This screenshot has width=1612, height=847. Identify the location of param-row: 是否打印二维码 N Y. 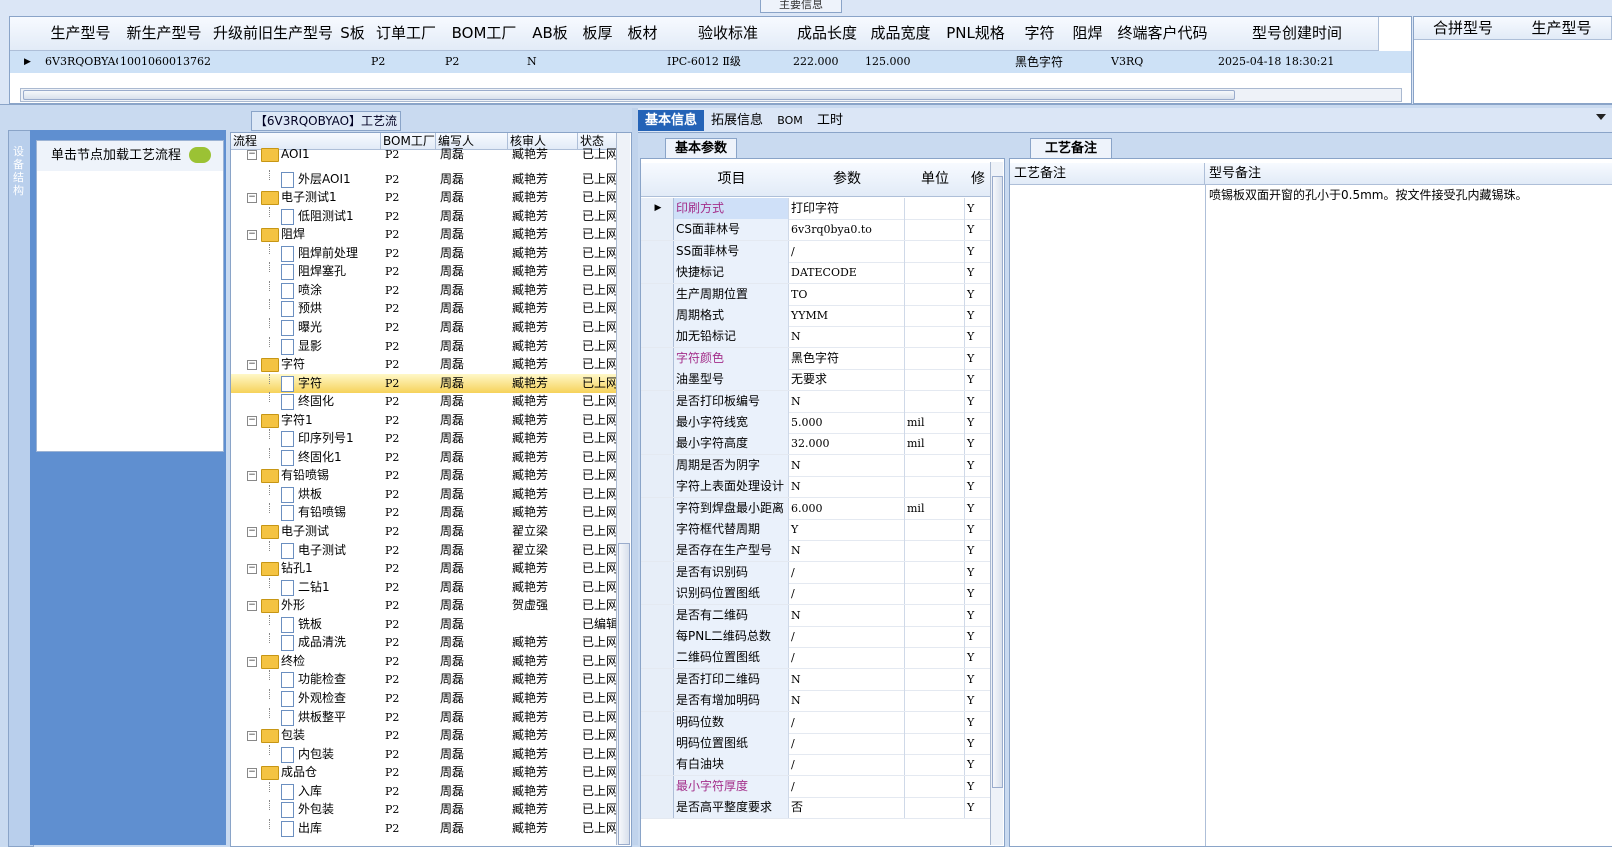
(816, 680).